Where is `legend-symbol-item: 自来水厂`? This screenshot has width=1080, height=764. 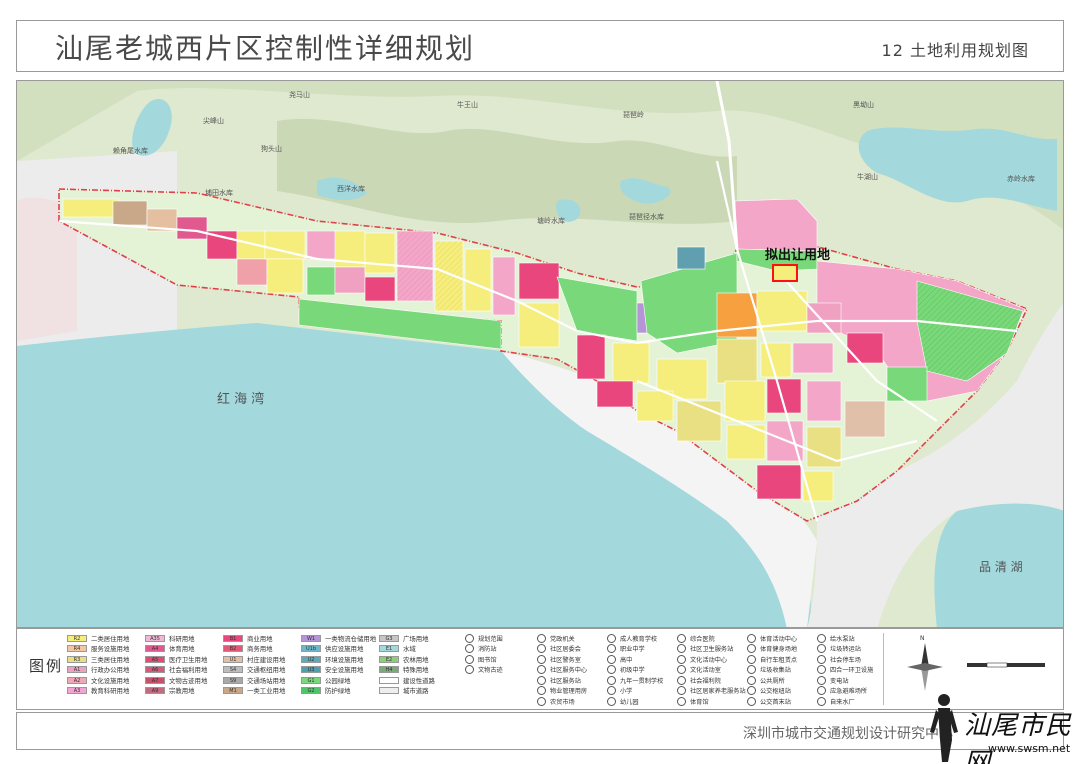
legend-symbol-item: 自来水厂 is located at coordinates (852, 701).